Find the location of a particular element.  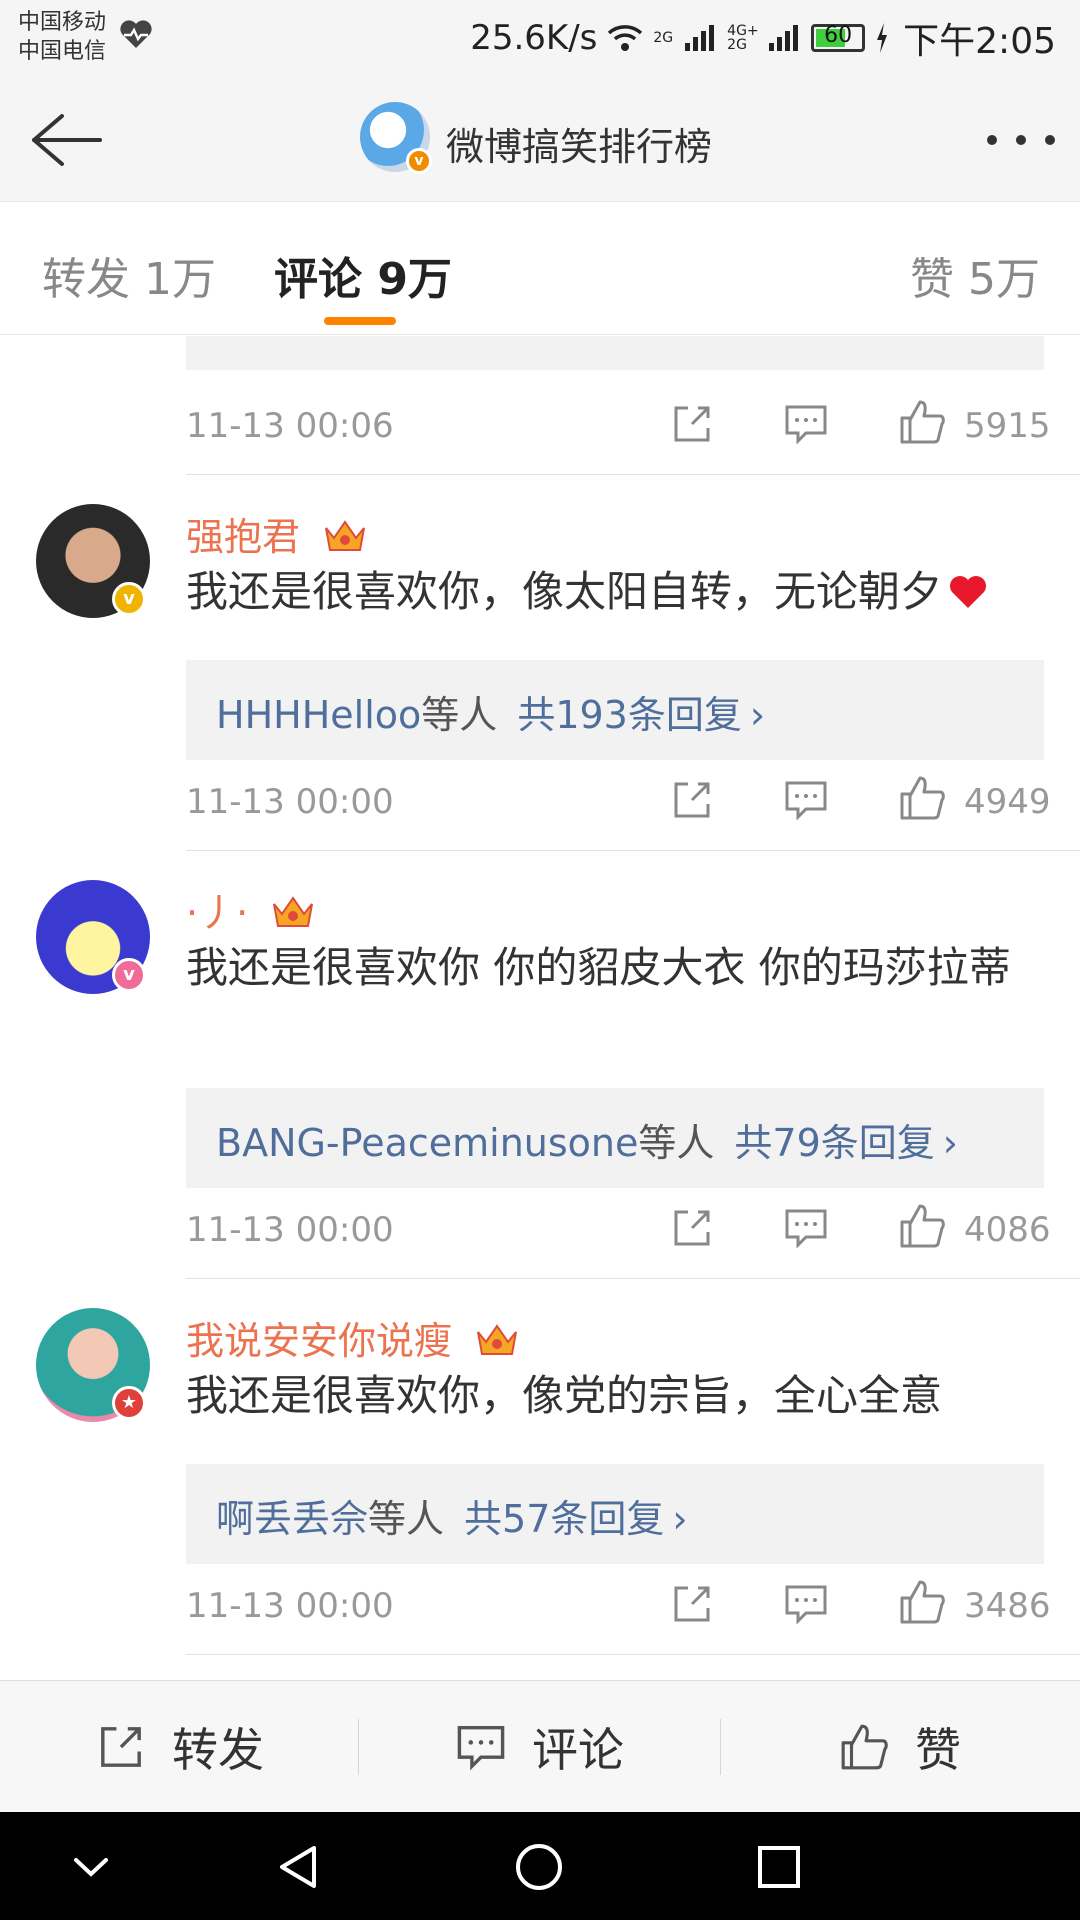

back-triangle-icon is located at coordinates (299, 1867).